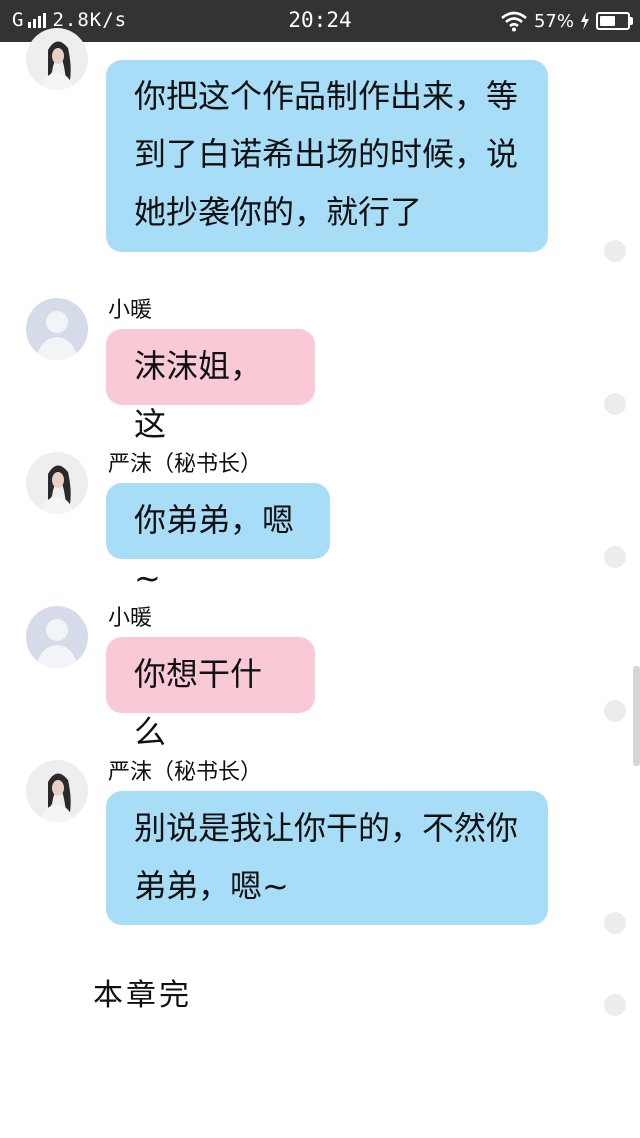  I want to click on charging-icon, so click(585, 21).